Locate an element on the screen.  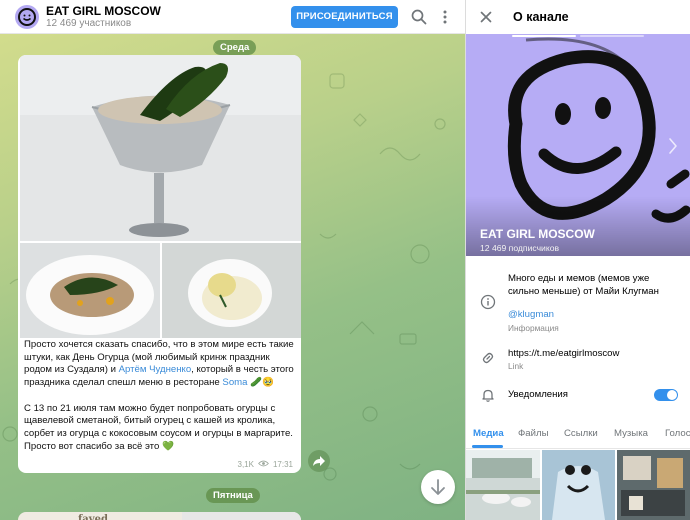
channel-avatar is located at coordinates (27, 17).